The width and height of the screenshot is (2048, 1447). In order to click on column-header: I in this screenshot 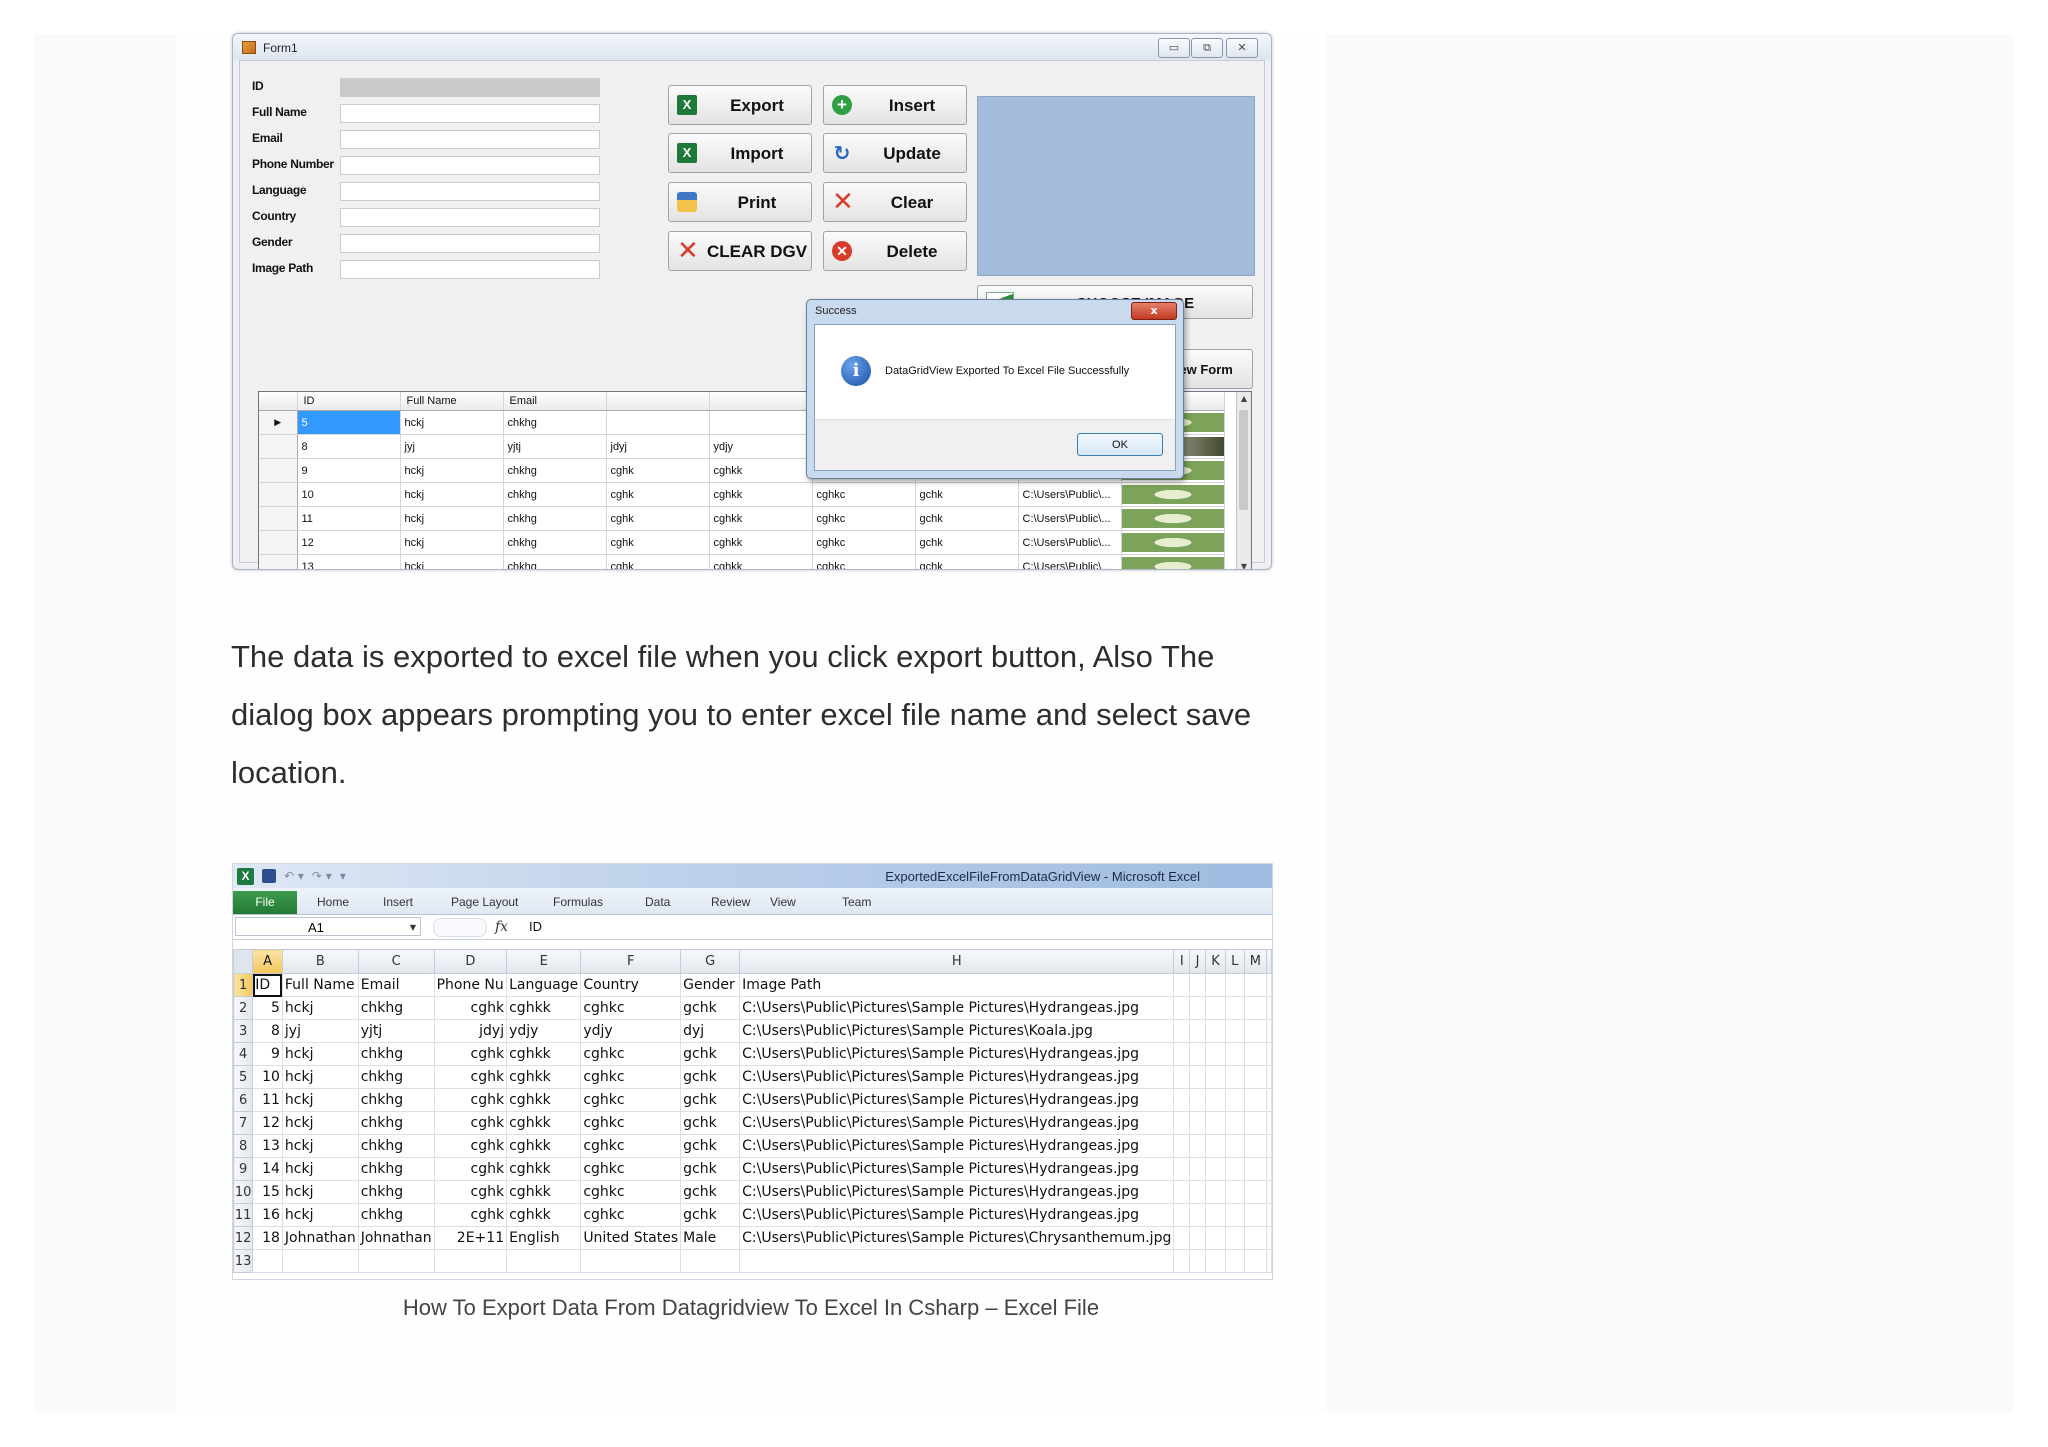, I will do `click(1182, 961)`.